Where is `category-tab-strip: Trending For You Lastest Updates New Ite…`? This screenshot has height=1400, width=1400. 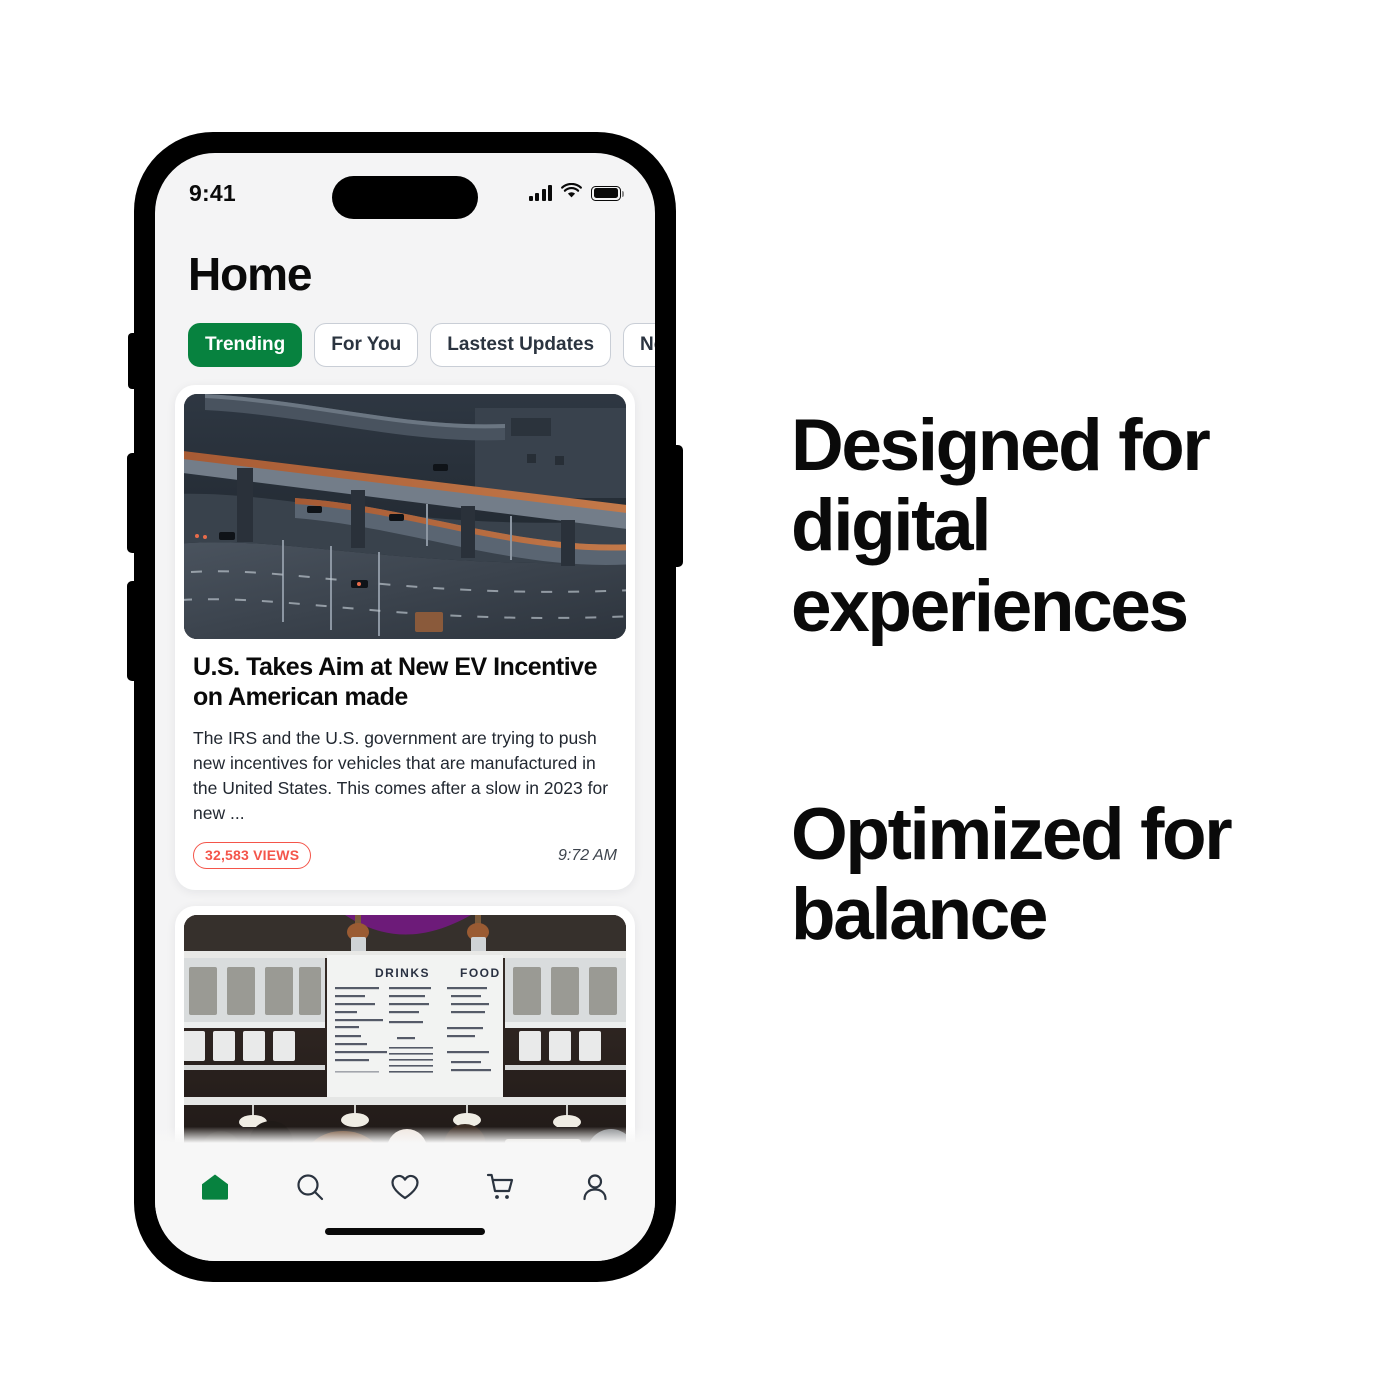 category-tab-strip: Trending For You Lastest Updates New Ite… is located at coordinates (405, 332).